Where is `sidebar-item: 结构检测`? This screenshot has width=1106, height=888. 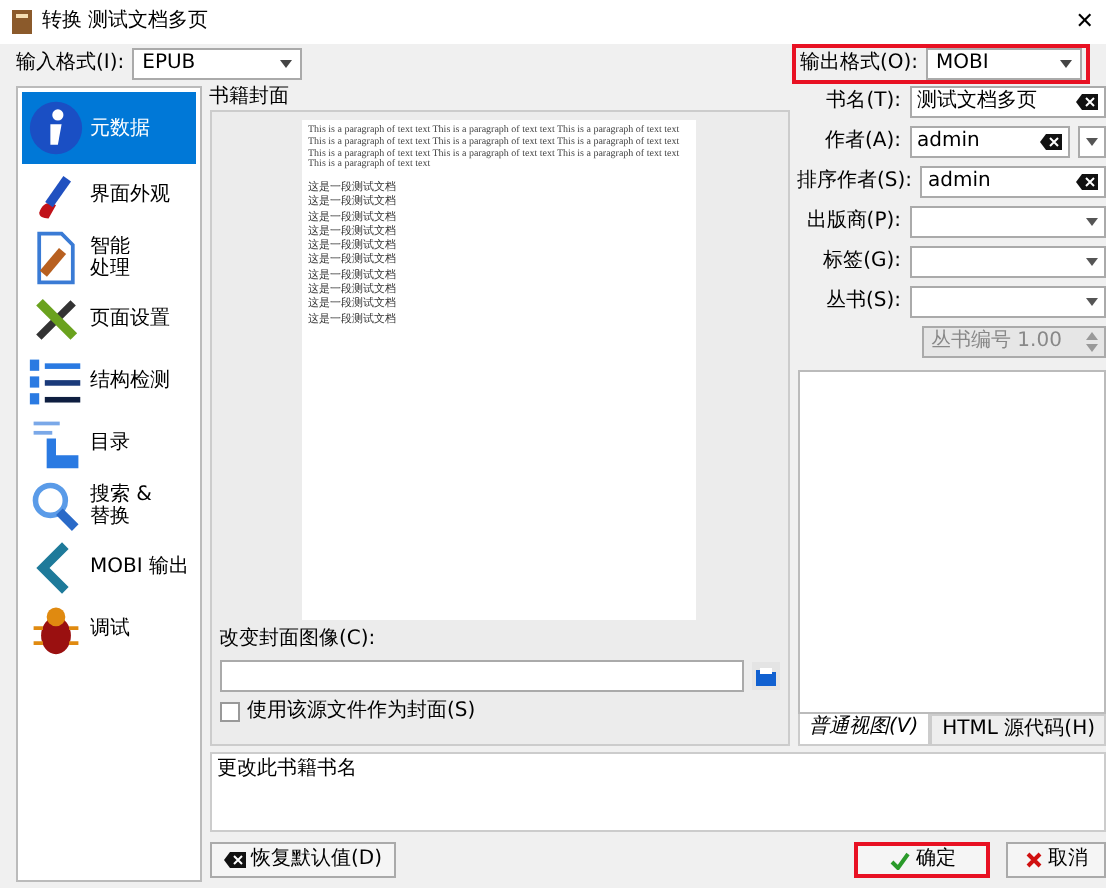
sidebar-item: 结构检测 is located at coordinates (108, 381).